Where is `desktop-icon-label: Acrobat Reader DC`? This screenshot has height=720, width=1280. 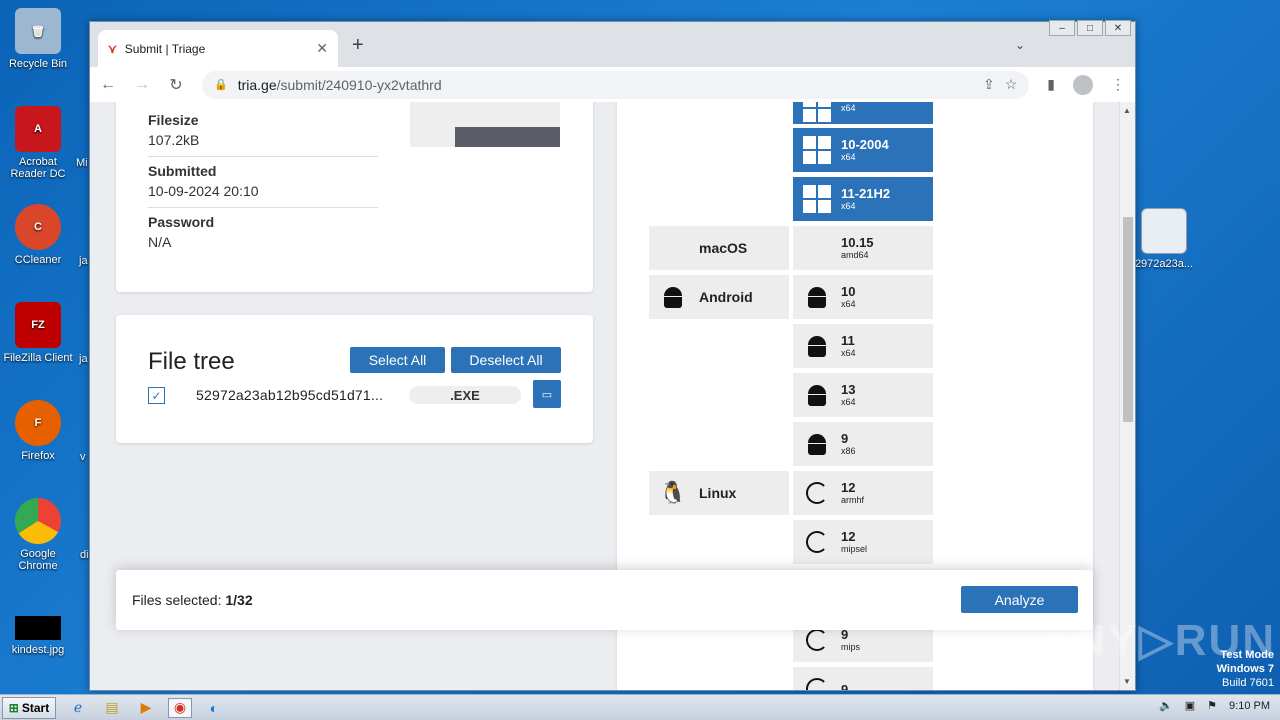
desktop-icon-label: Acrobat Reader DC is located at coordinates (38, 168).